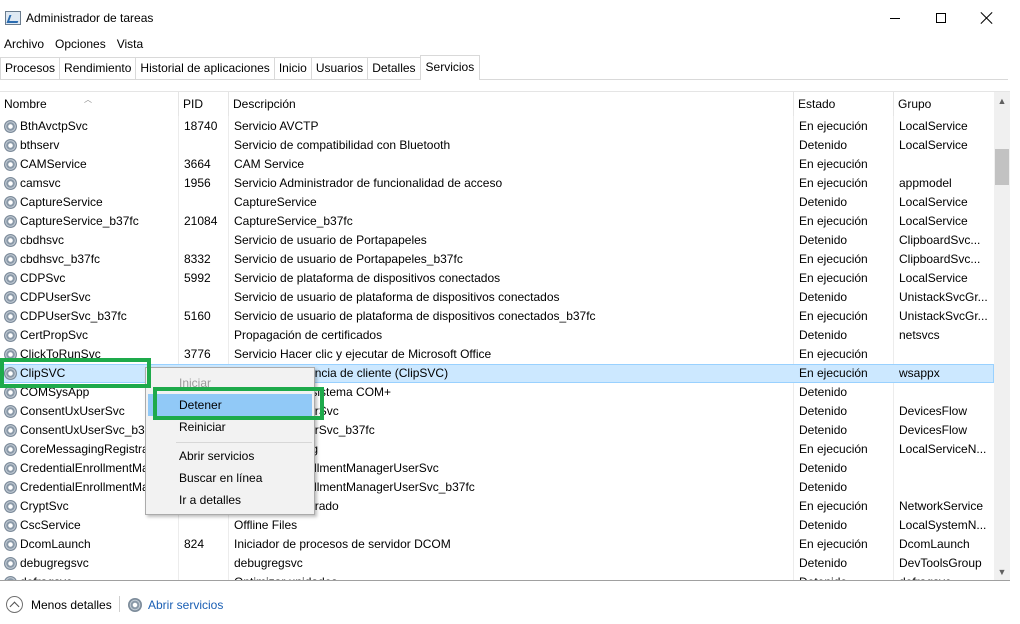 This screenshot has width=1020, height=624. I want to click on cell-description: debugregsvc, so click(268, 563).